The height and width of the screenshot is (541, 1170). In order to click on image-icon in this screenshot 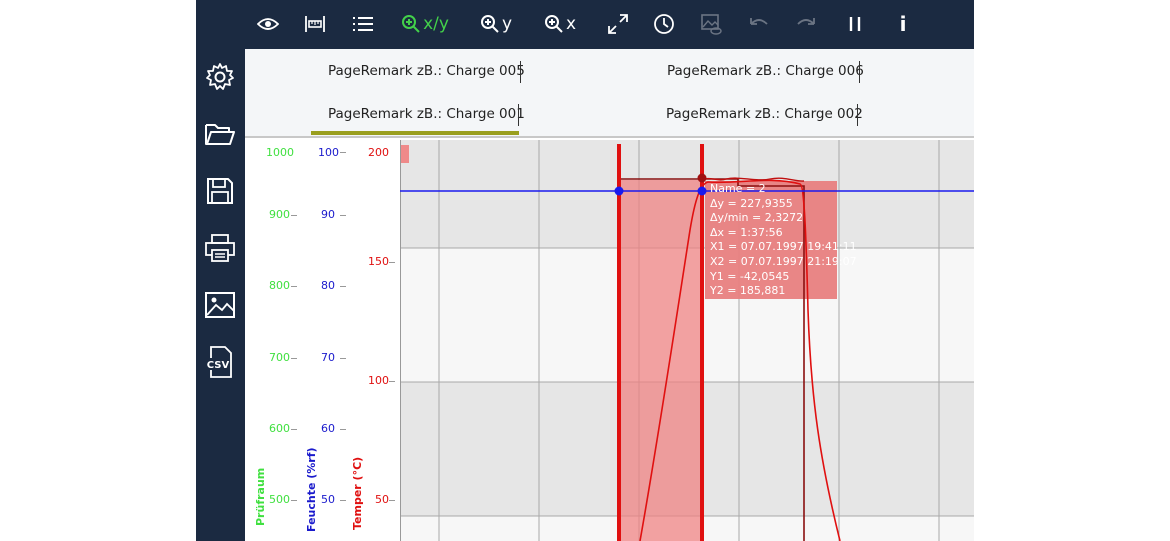, I will do `click(220, 305)`.